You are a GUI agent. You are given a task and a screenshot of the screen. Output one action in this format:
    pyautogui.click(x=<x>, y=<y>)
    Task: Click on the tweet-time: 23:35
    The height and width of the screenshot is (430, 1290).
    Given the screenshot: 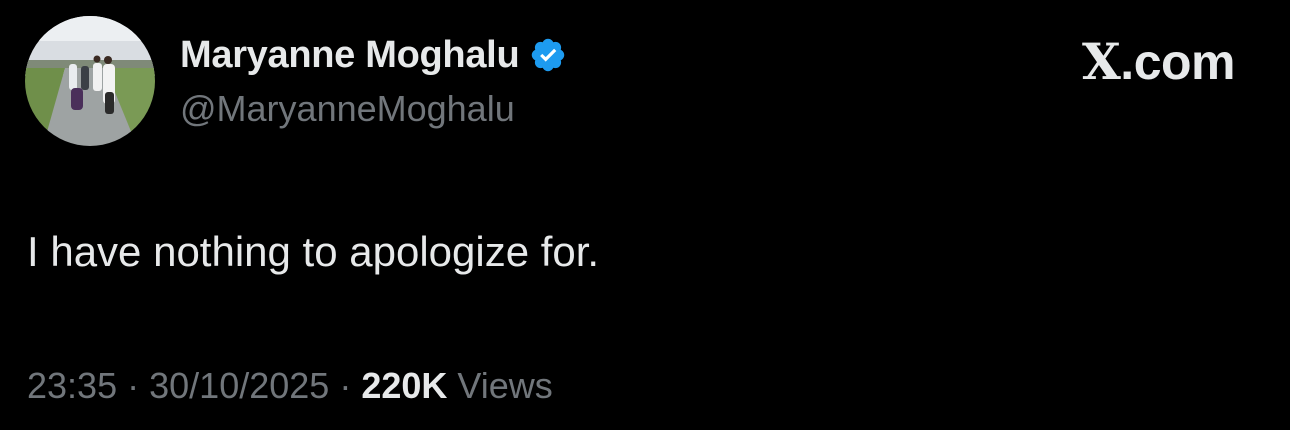 What is the action you would take?
    pyautogui.click(x=72, y=385)
    